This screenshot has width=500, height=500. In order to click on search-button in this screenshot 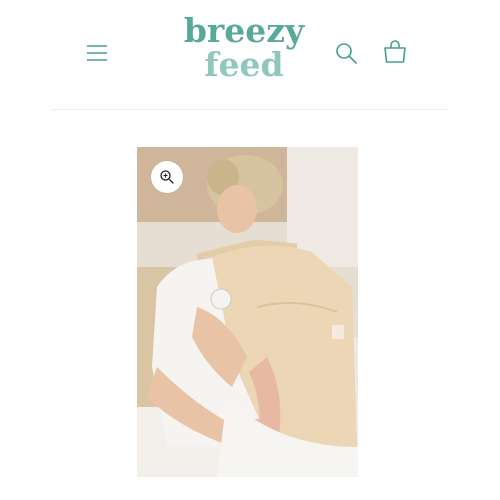, I will do `click(346, 53)`.